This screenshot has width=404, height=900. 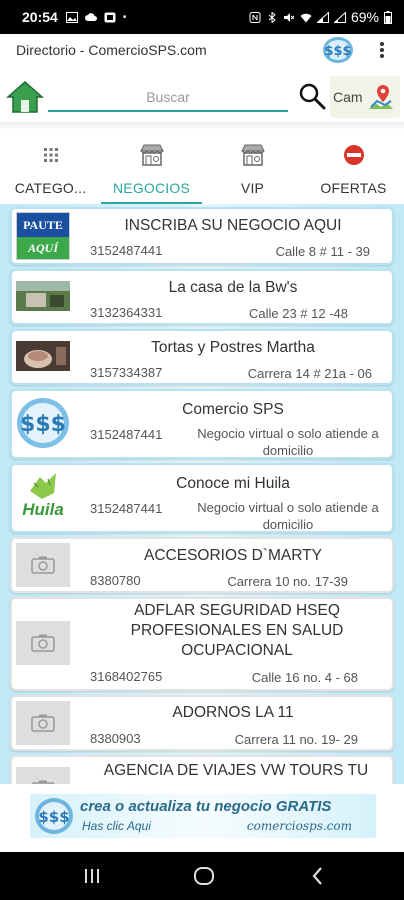 I want to click on recent-apps-icon, so click(x=92, y=876).